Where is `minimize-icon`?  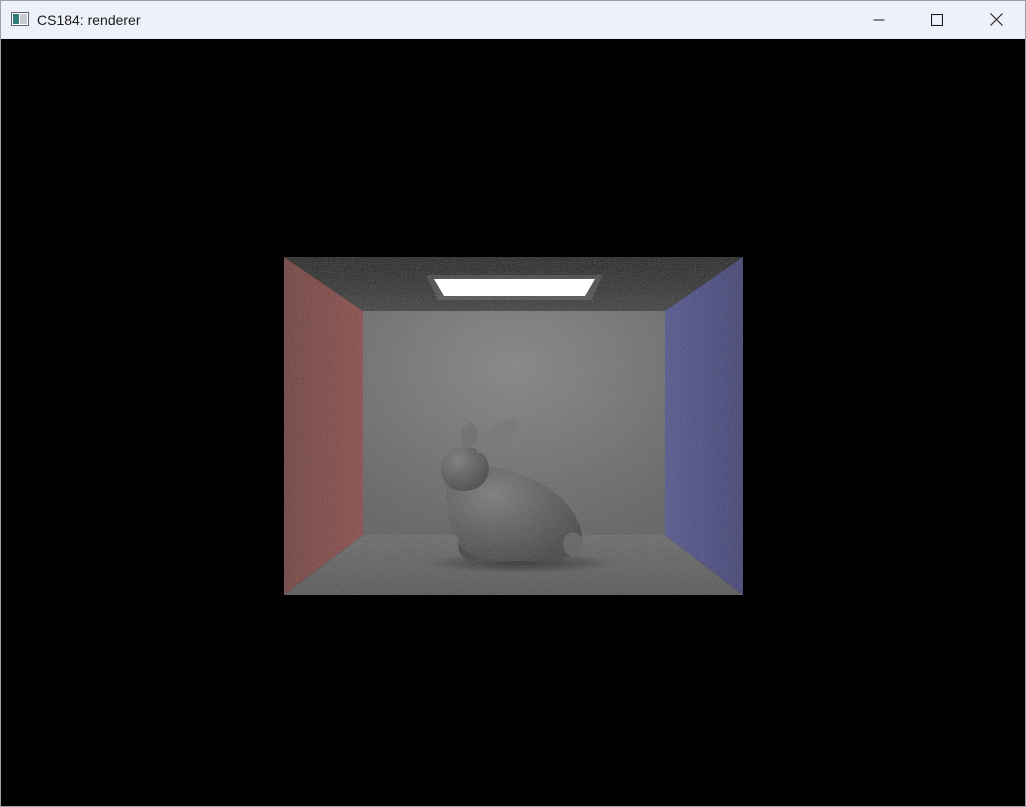 minimize-icon is located at coordinates (879, 19).